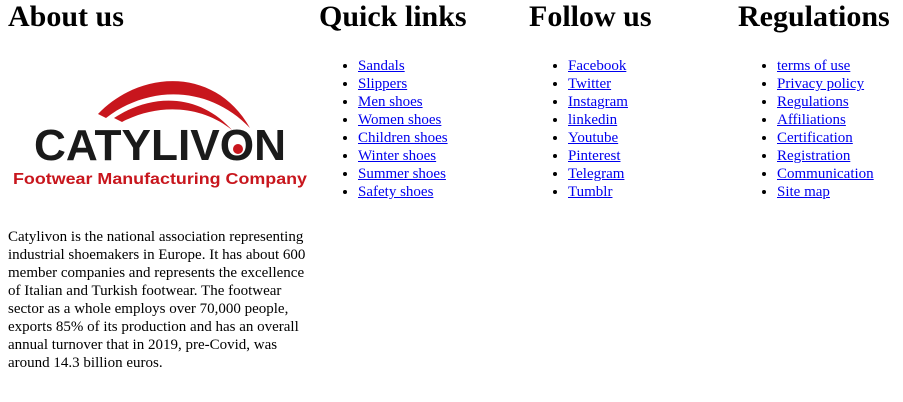  I want to click on link-men-shoes: Men shoes, so click(390, 102).